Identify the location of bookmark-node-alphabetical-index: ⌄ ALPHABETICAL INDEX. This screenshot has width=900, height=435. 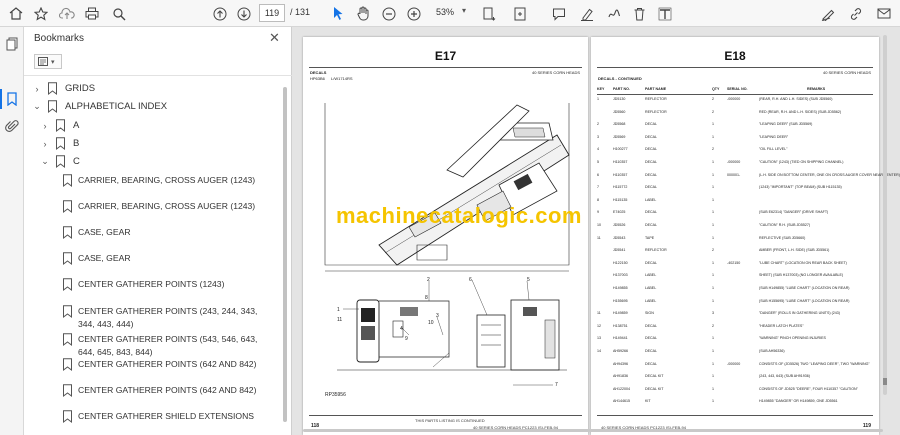
(99, 106).